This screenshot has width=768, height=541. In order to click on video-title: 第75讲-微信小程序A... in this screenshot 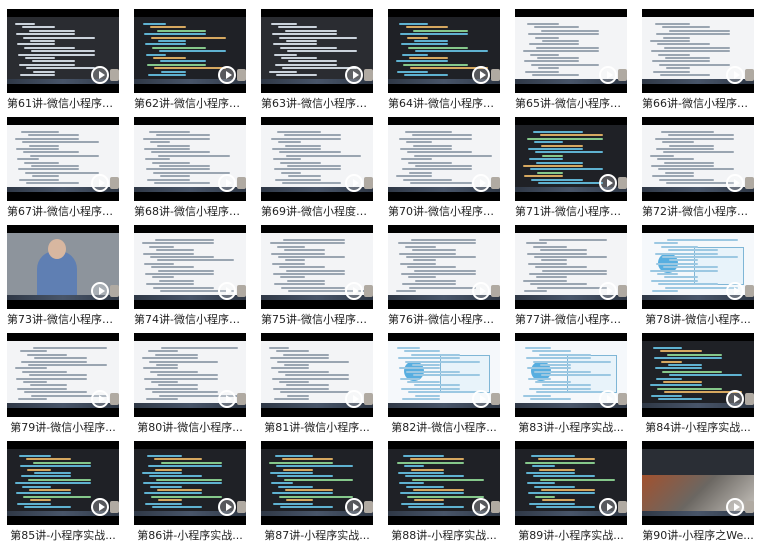, I will do `click(317, 320)`.